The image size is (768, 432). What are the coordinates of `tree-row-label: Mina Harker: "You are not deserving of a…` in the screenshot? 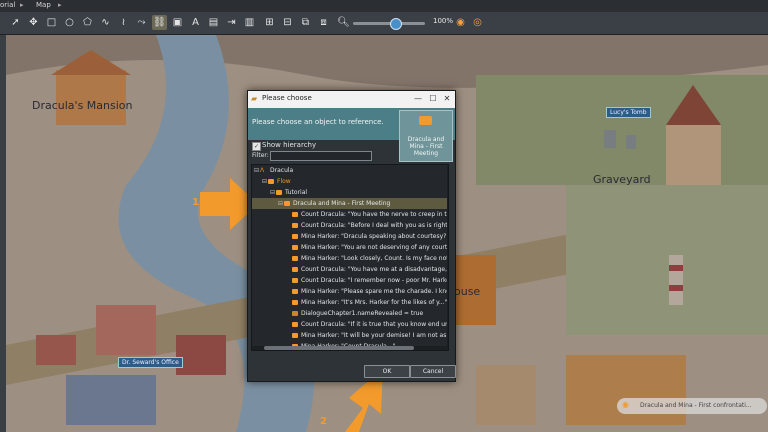 It's located at (375, 247).